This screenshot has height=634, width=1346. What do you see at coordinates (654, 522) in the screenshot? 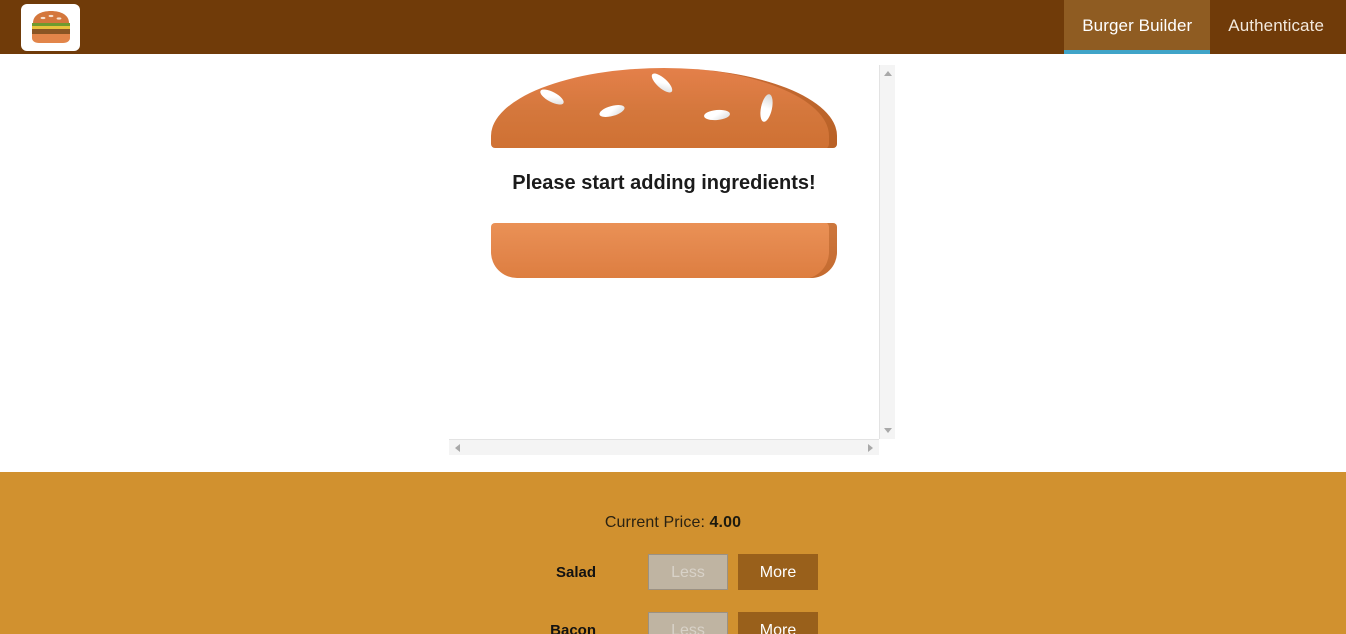
I see `current-price-label: Current Price:` at bounding box center [654, 522].